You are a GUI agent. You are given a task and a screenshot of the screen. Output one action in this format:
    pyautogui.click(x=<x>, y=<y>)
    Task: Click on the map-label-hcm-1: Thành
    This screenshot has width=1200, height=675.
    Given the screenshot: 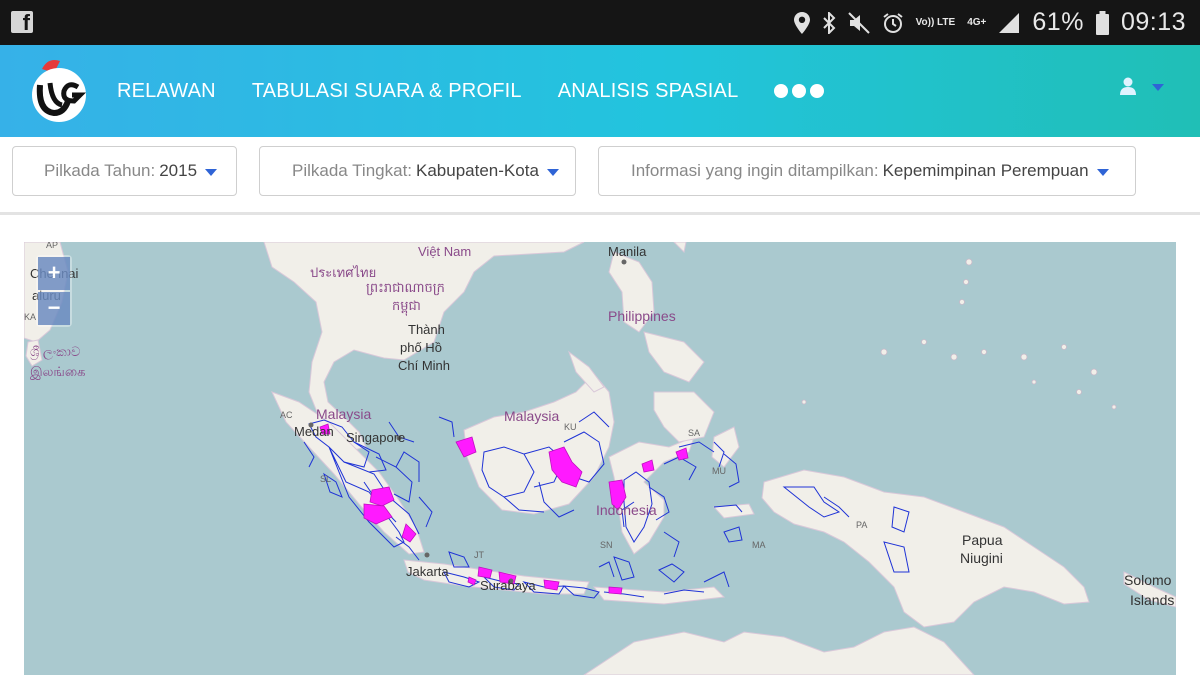 What is the action you would take?
    pyautogui.click(x=426, y=329)
    